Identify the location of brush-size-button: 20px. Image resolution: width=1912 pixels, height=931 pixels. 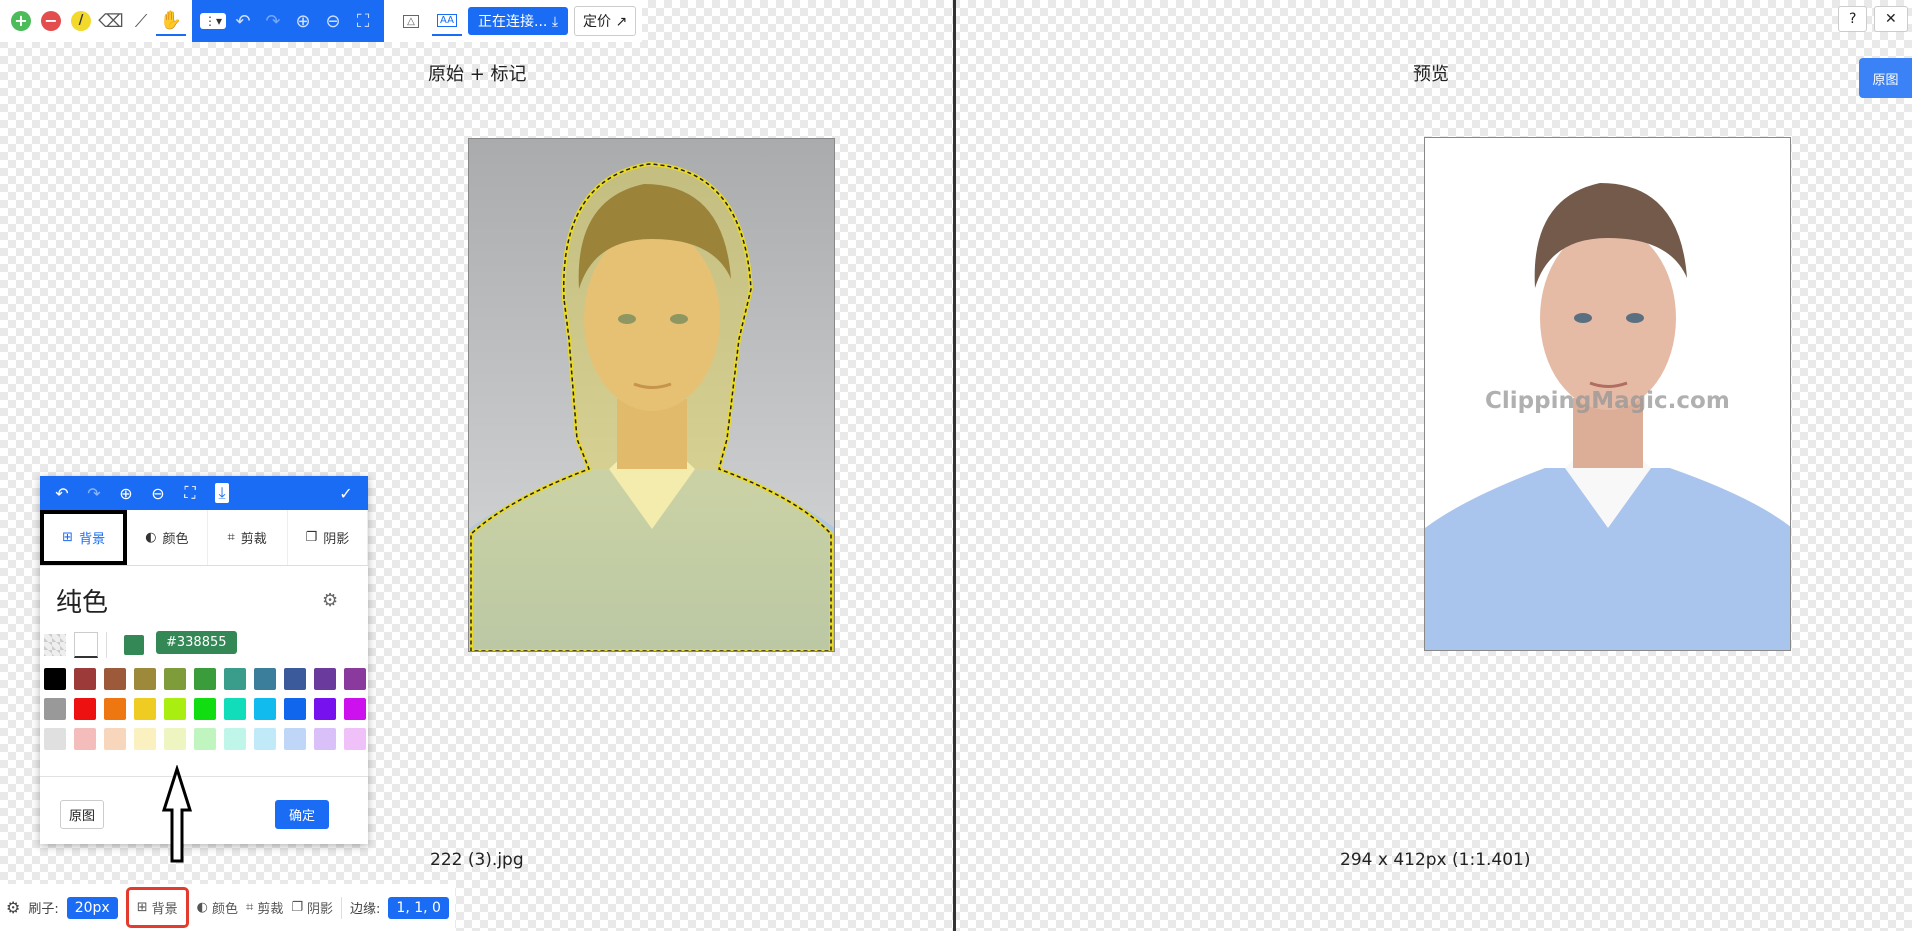
(92, 907).